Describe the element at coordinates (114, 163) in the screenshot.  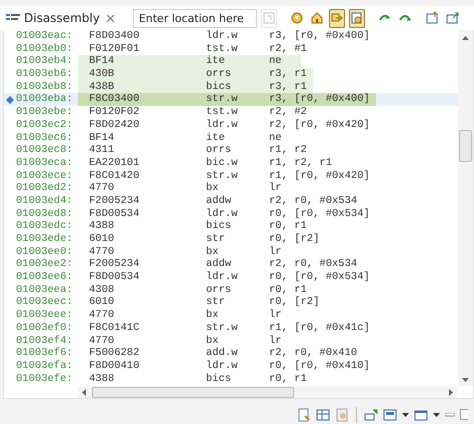
I see `opcode-text: EA220101` at that location.